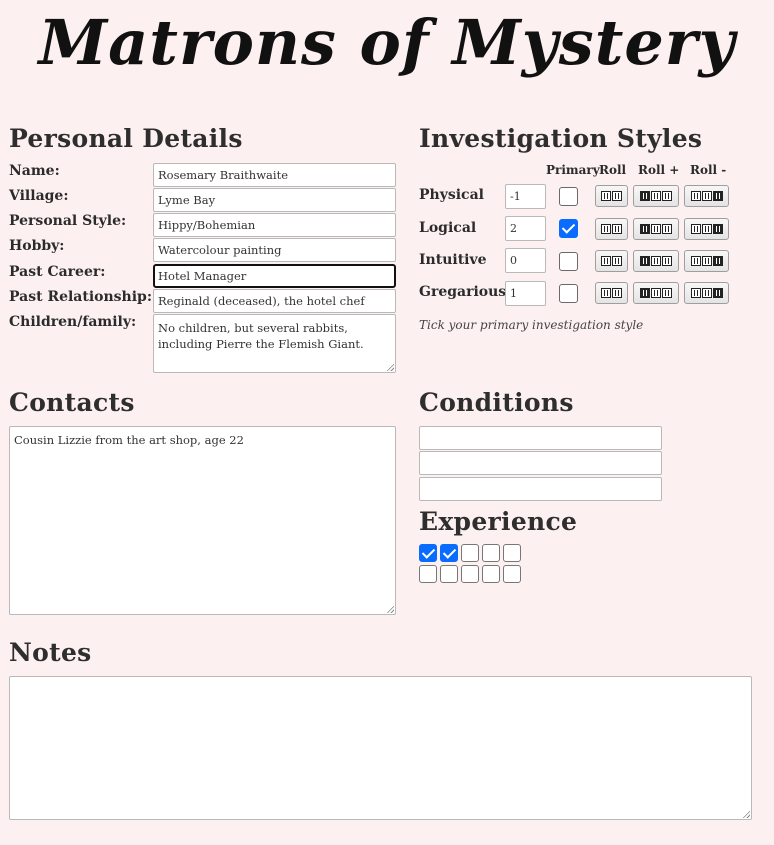  I want to click on physical-roll-button, so click(611, 196).